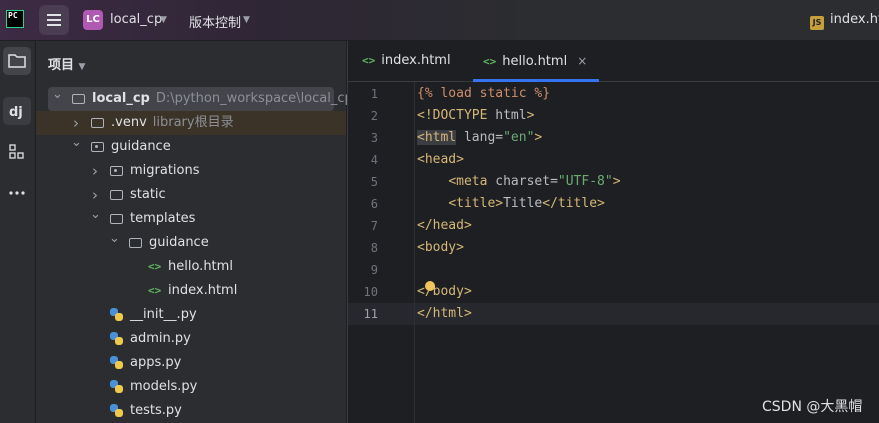  Describe the element at coordinates (160, 338) in the screenshot. I see `tree-item-label: admin.py` at that location.